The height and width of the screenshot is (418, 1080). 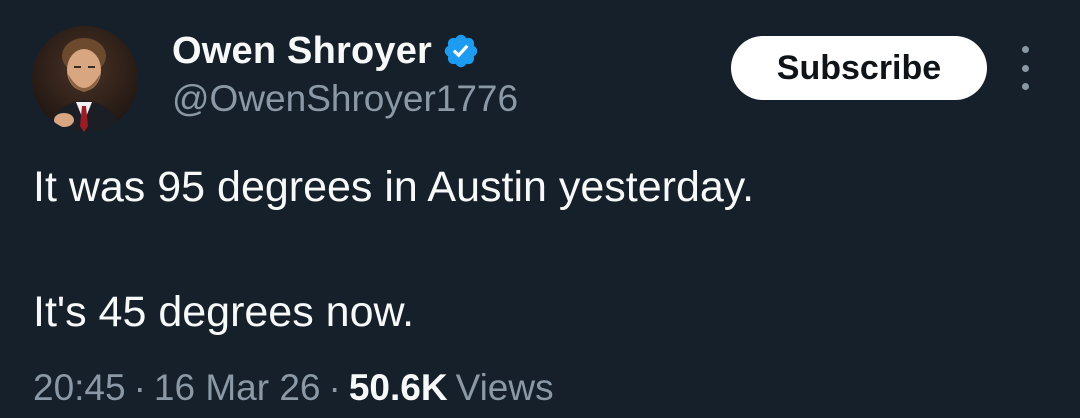 I want to click on avatar-image, so click(x=85, y=79).